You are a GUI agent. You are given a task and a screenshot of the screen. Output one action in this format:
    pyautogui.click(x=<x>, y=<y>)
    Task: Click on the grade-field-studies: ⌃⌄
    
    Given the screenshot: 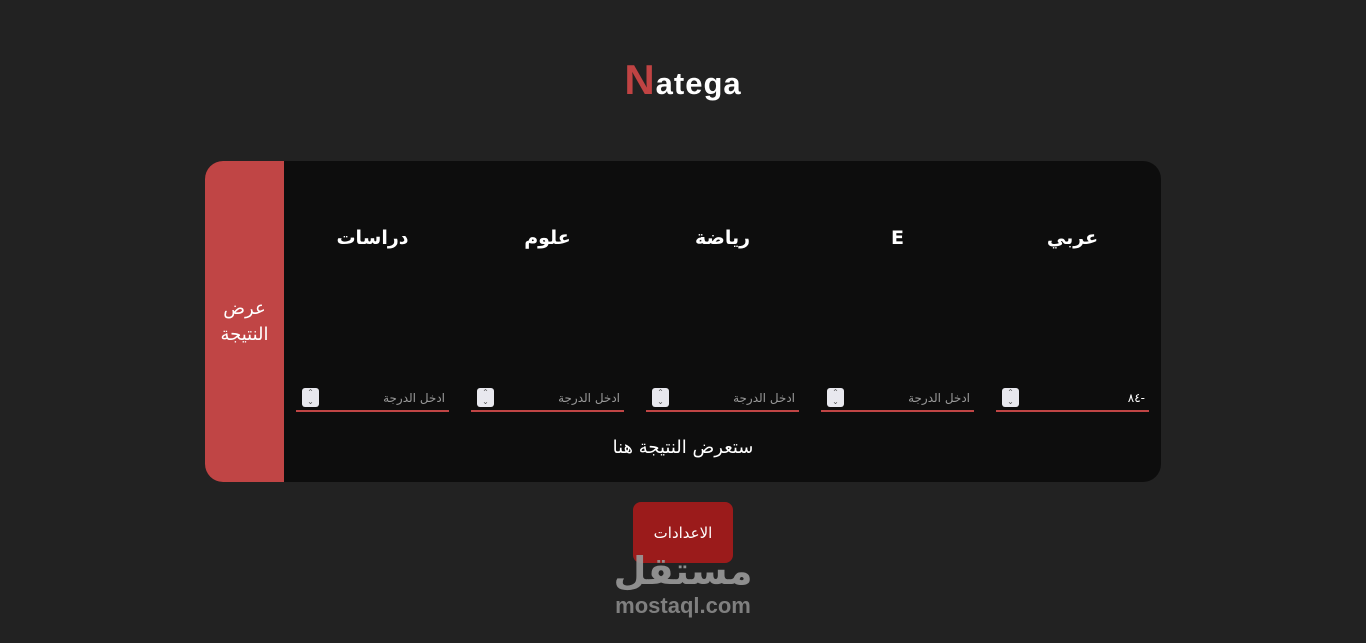 What is the action you would take?
    pyautogui.click(x=372, y=399)
    